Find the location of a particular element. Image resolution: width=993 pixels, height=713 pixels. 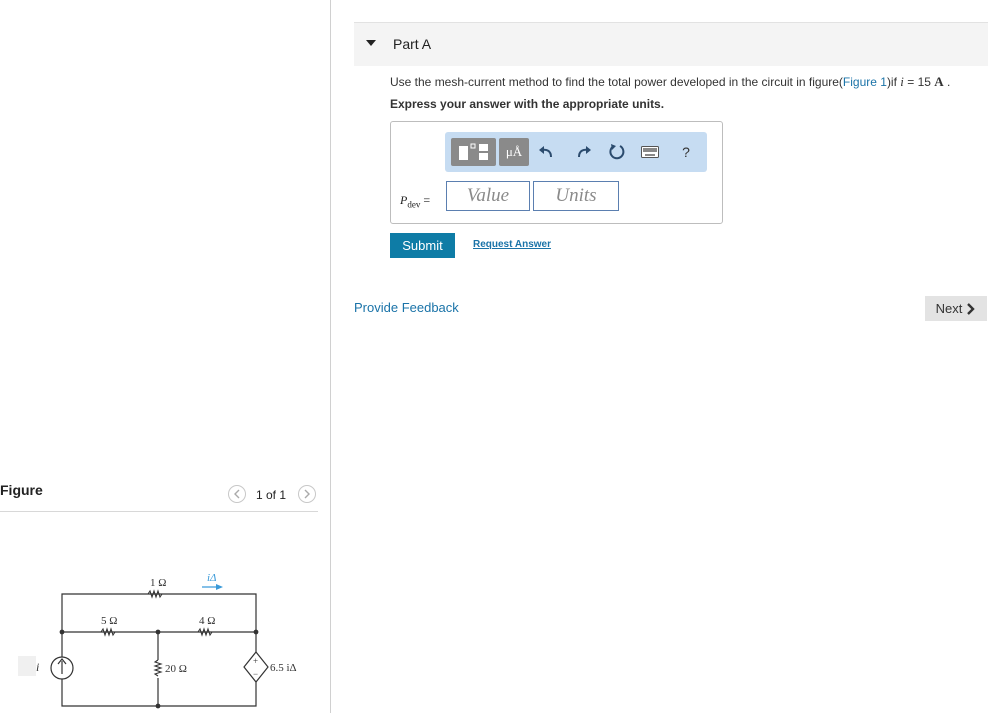

undo-icon is located at coordinates (546, 152).